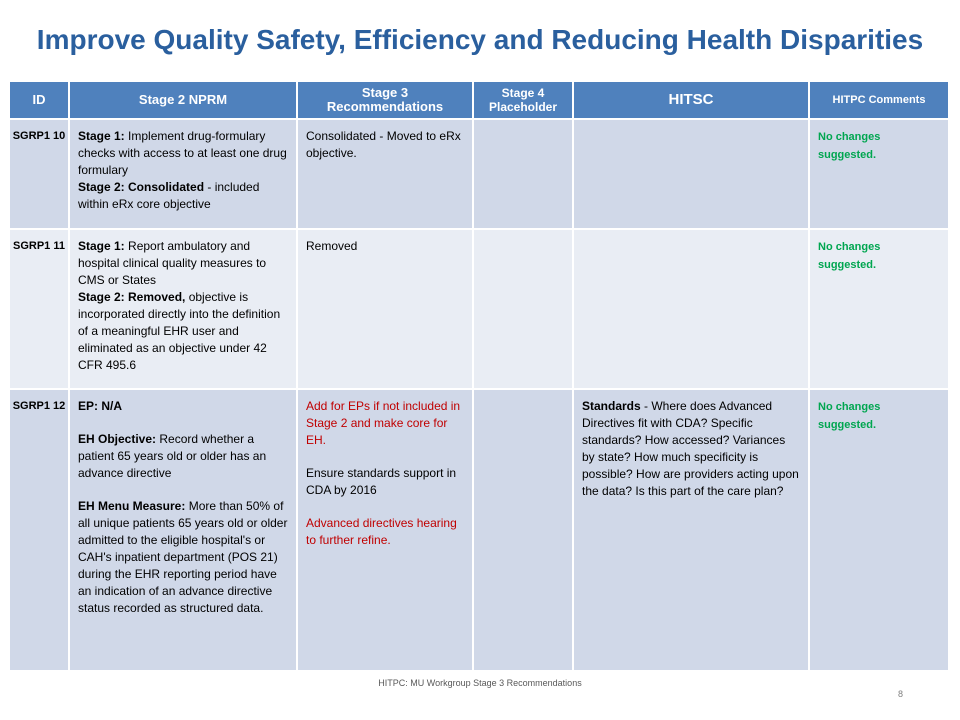 The height and width of the screenshot is (720, 960). What do you see at coordinates (141, 187) in the screenshot?
I see `stage2-label: Stage 2: Consolidated` at bounding box center [141, 187].